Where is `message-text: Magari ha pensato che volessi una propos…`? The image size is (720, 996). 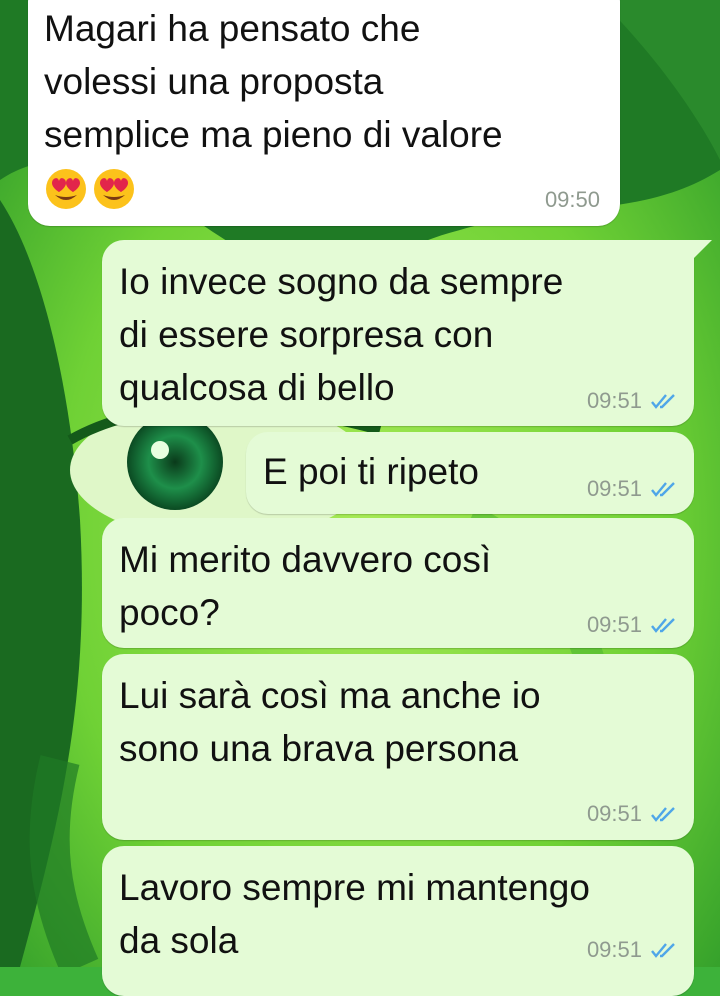
message-text: Magari ha pensato che volessi una propos… is located at coordinates (273, 81).